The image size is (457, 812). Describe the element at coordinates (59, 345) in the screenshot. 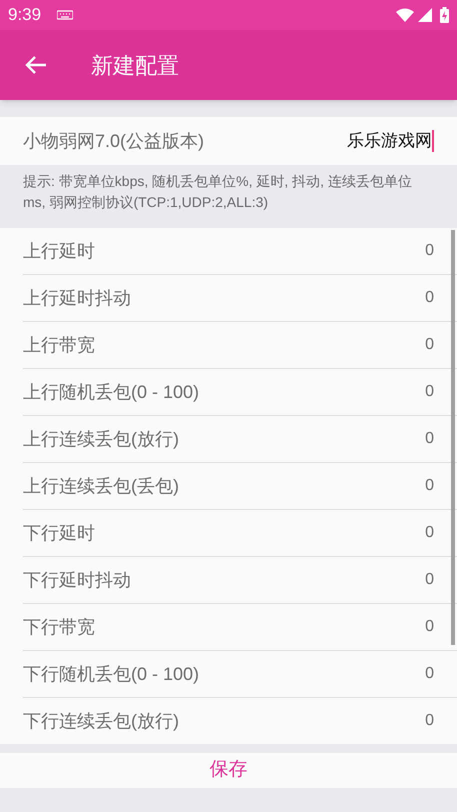

I see `setting-label: 上行带宽` at that location.